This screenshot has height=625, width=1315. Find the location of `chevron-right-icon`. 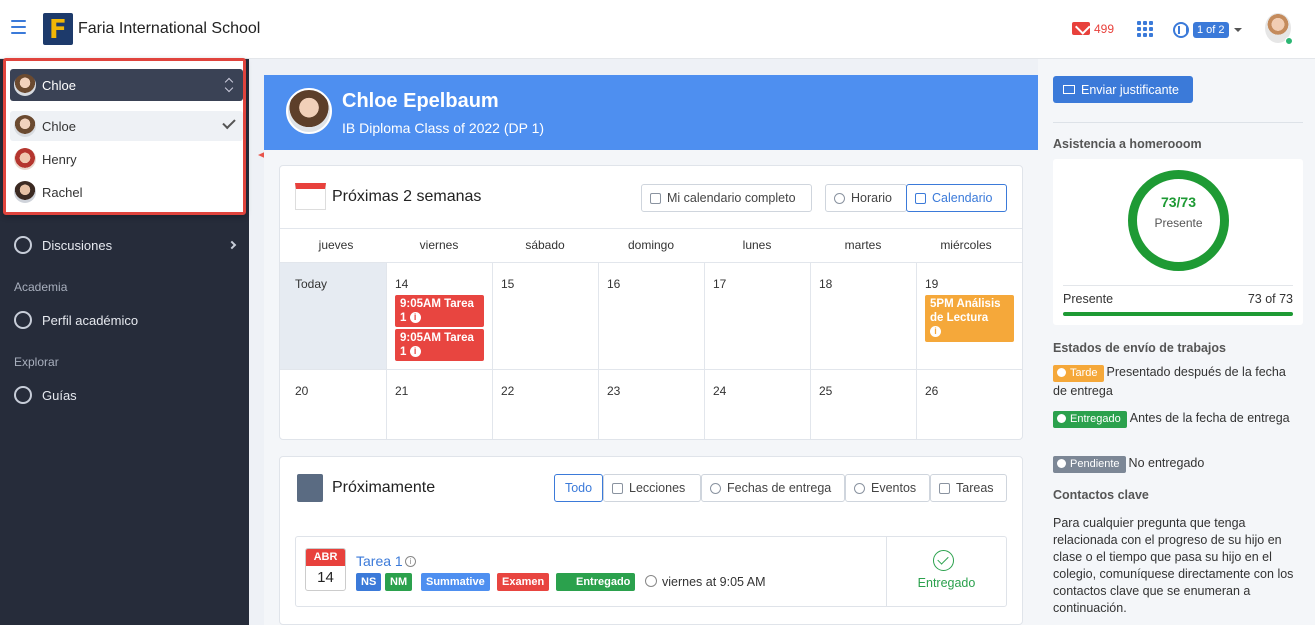

chevron-right-icon is located at coordinates (232, 245).